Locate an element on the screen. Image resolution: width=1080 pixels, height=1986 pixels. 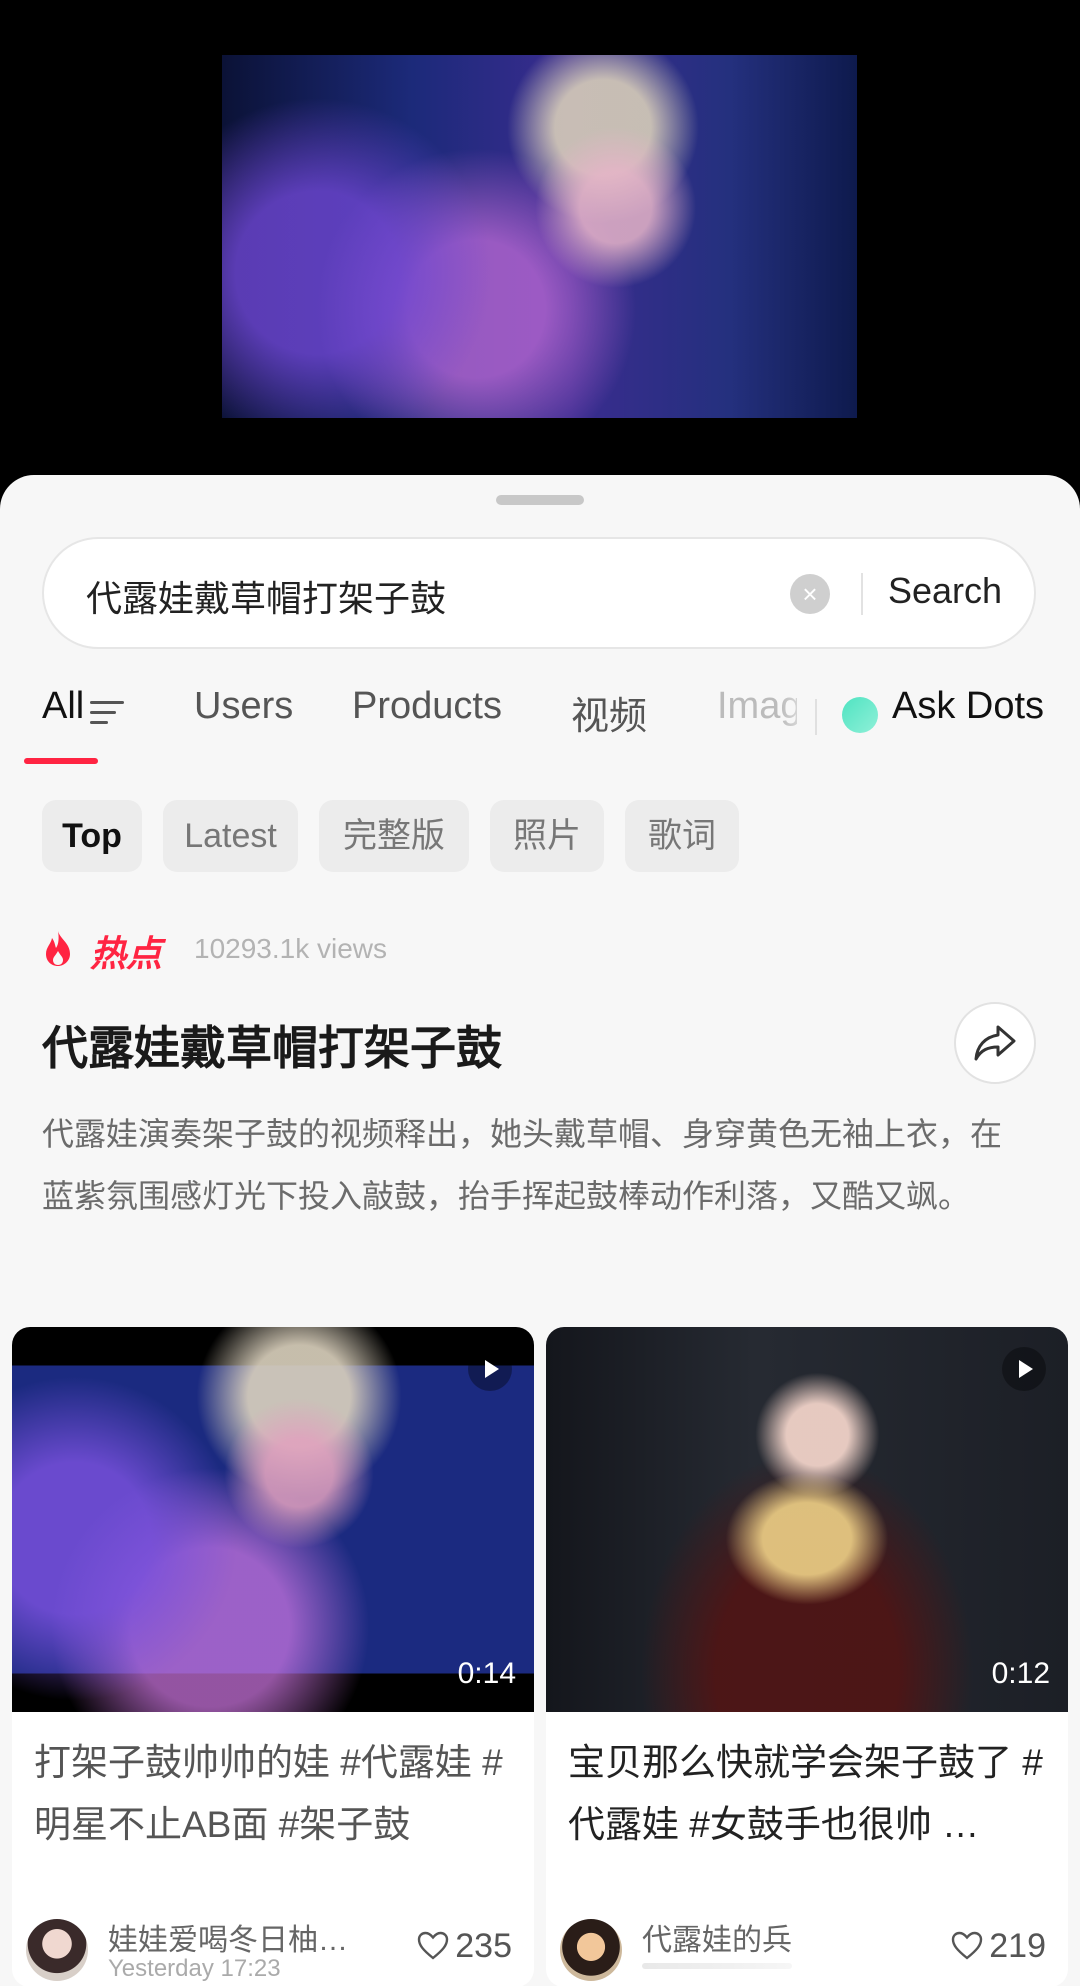
author-subtitle-placeholder is located at coordinates (717, 1966).